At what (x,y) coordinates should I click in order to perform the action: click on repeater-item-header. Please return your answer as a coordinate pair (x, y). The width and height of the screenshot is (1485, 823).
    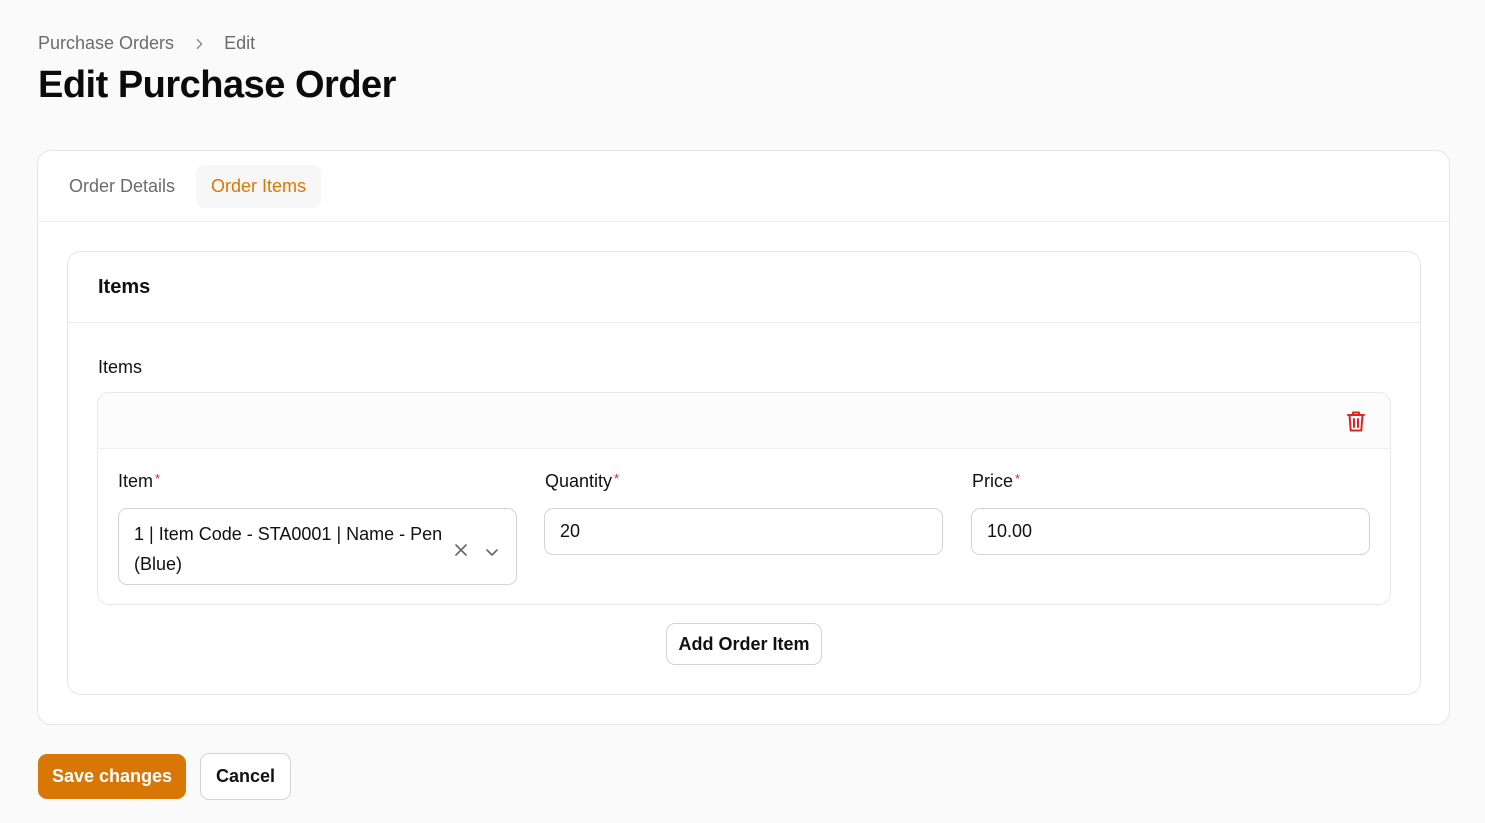
    Looking at the image, I should click on (744, 421).